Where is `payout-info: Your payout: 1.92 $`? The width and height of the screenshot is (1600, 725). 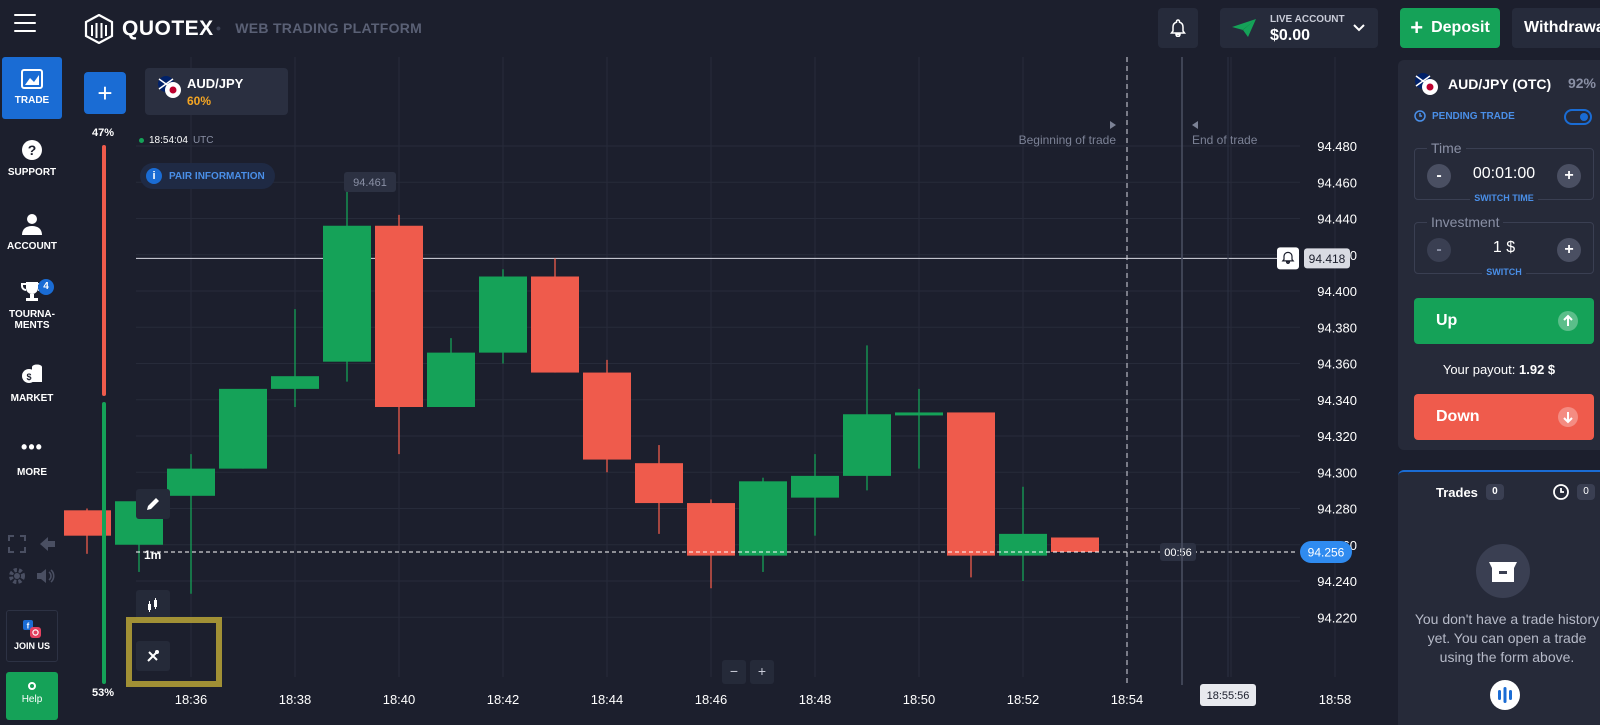 payout-info: Your payout: 1.92 $ is located at coordinates (1499, 369).